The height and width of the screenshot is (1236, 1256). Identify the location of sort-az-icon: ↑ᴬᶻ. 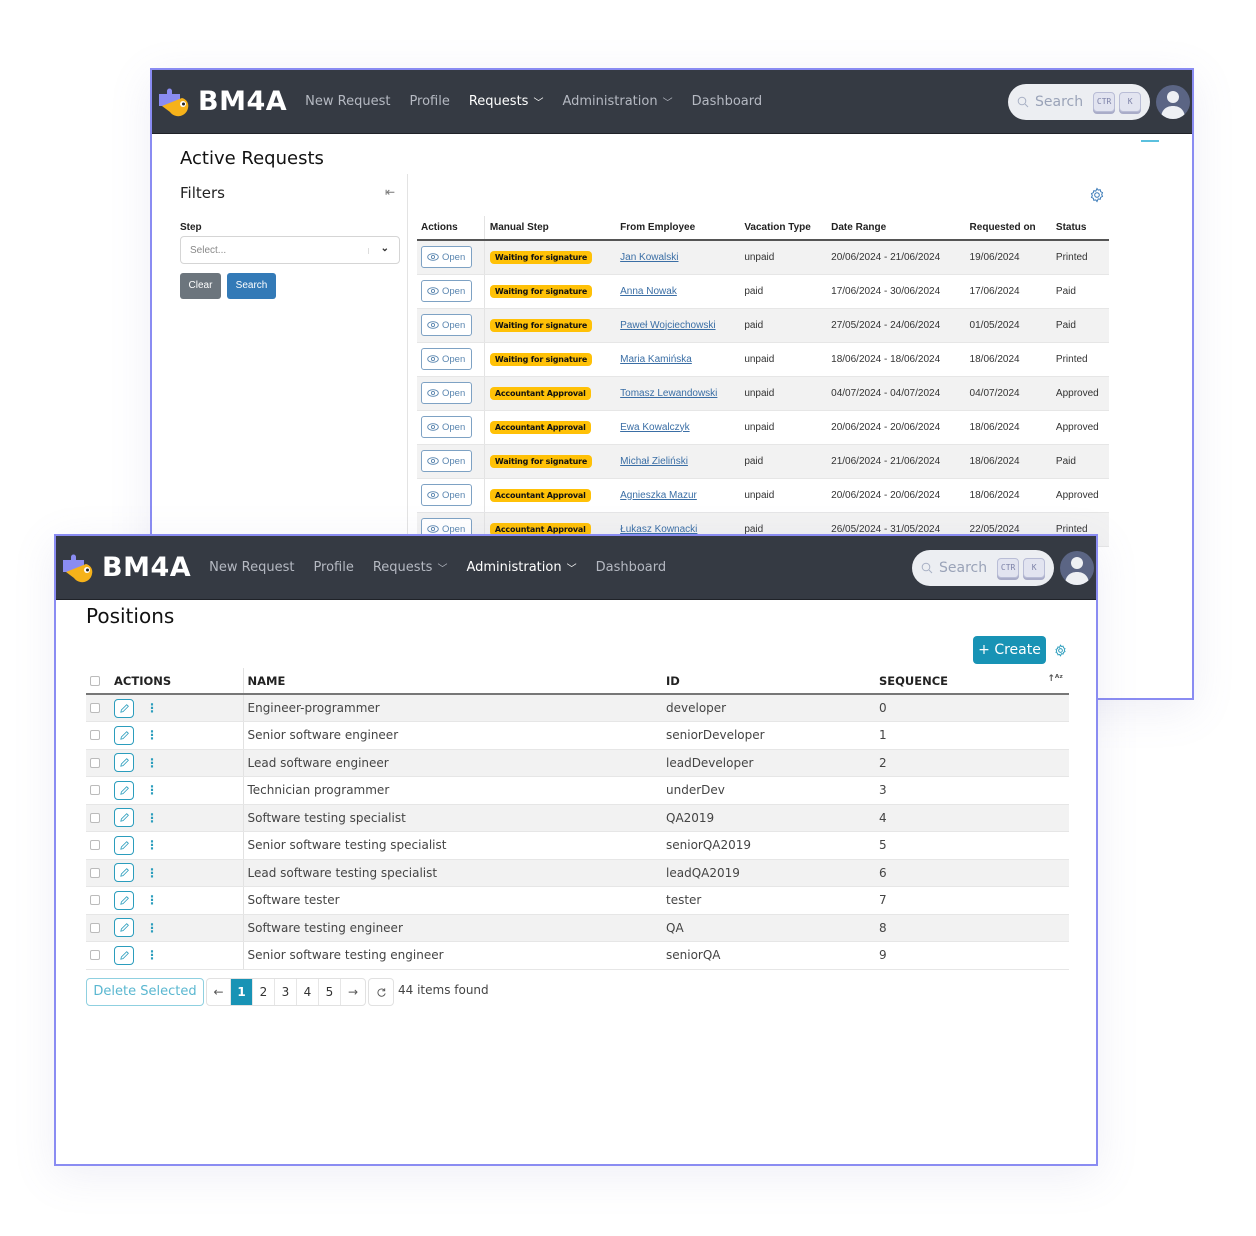
(1055, 679).